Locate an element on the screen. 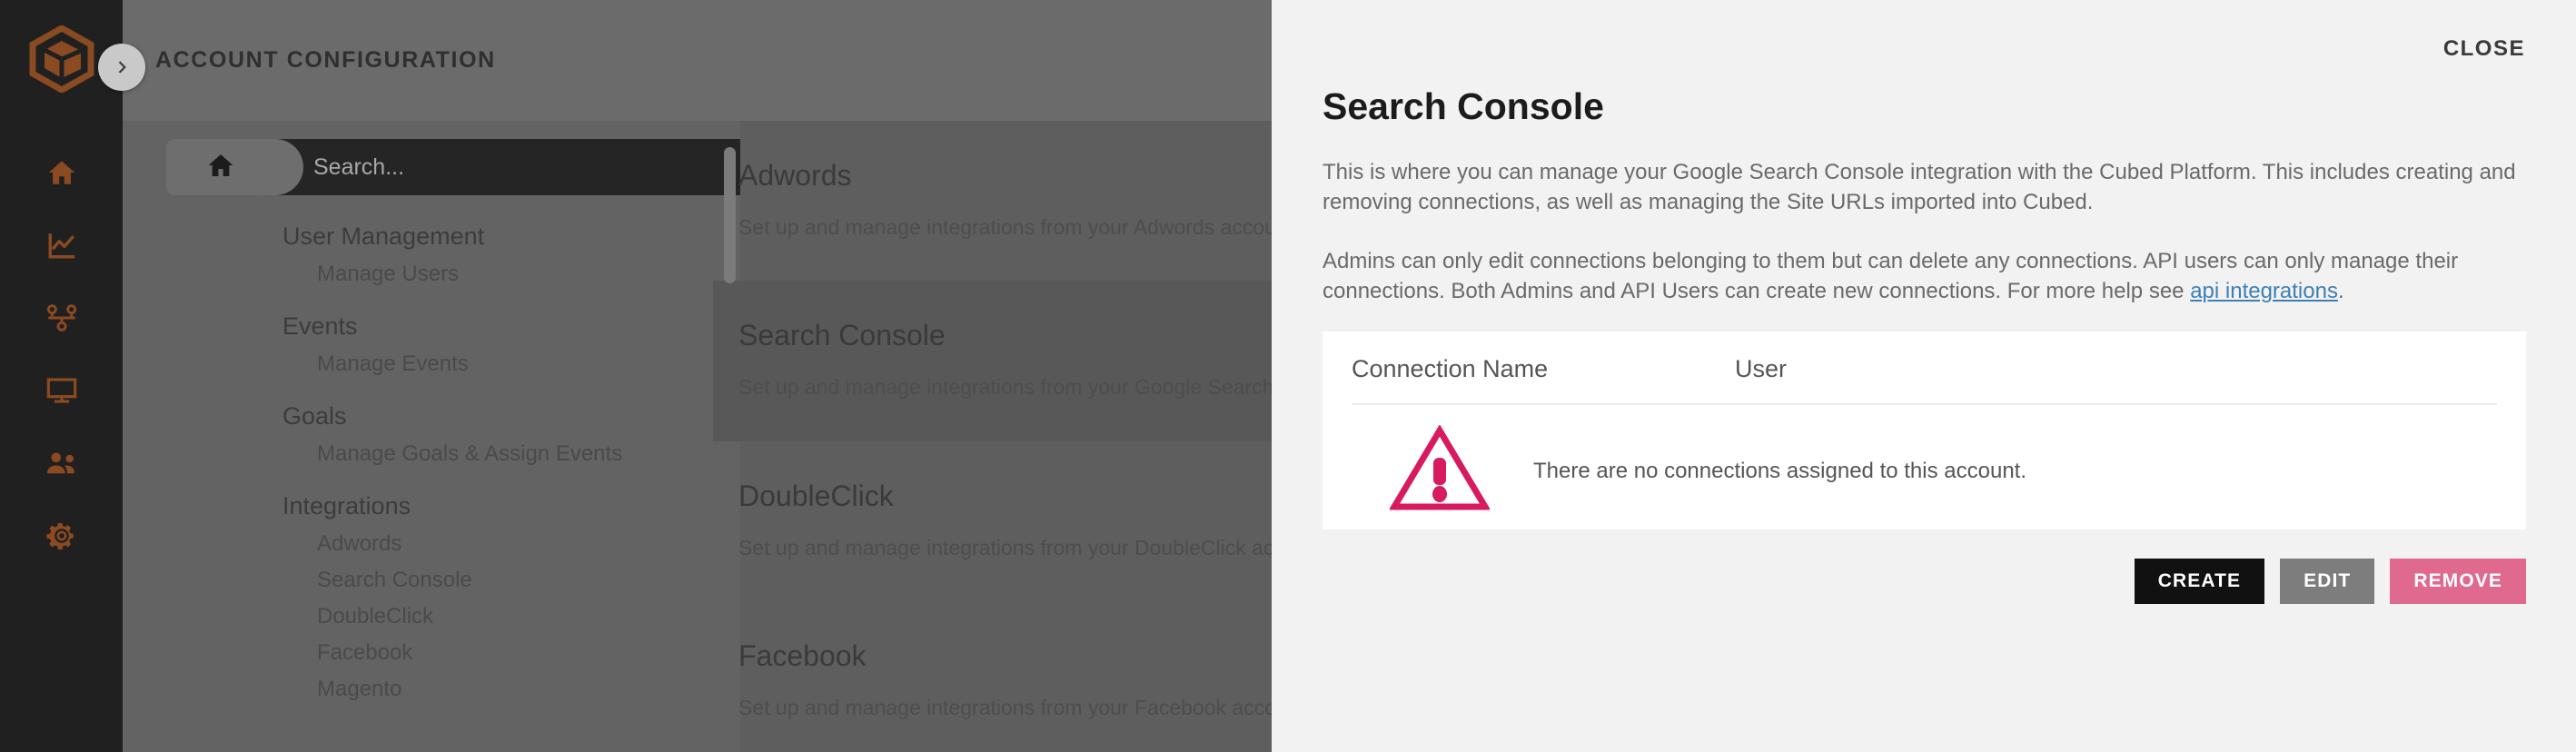 The height and width of the screenshot is (752, 2576). monitor-icon is located at coordinates (61, 390).